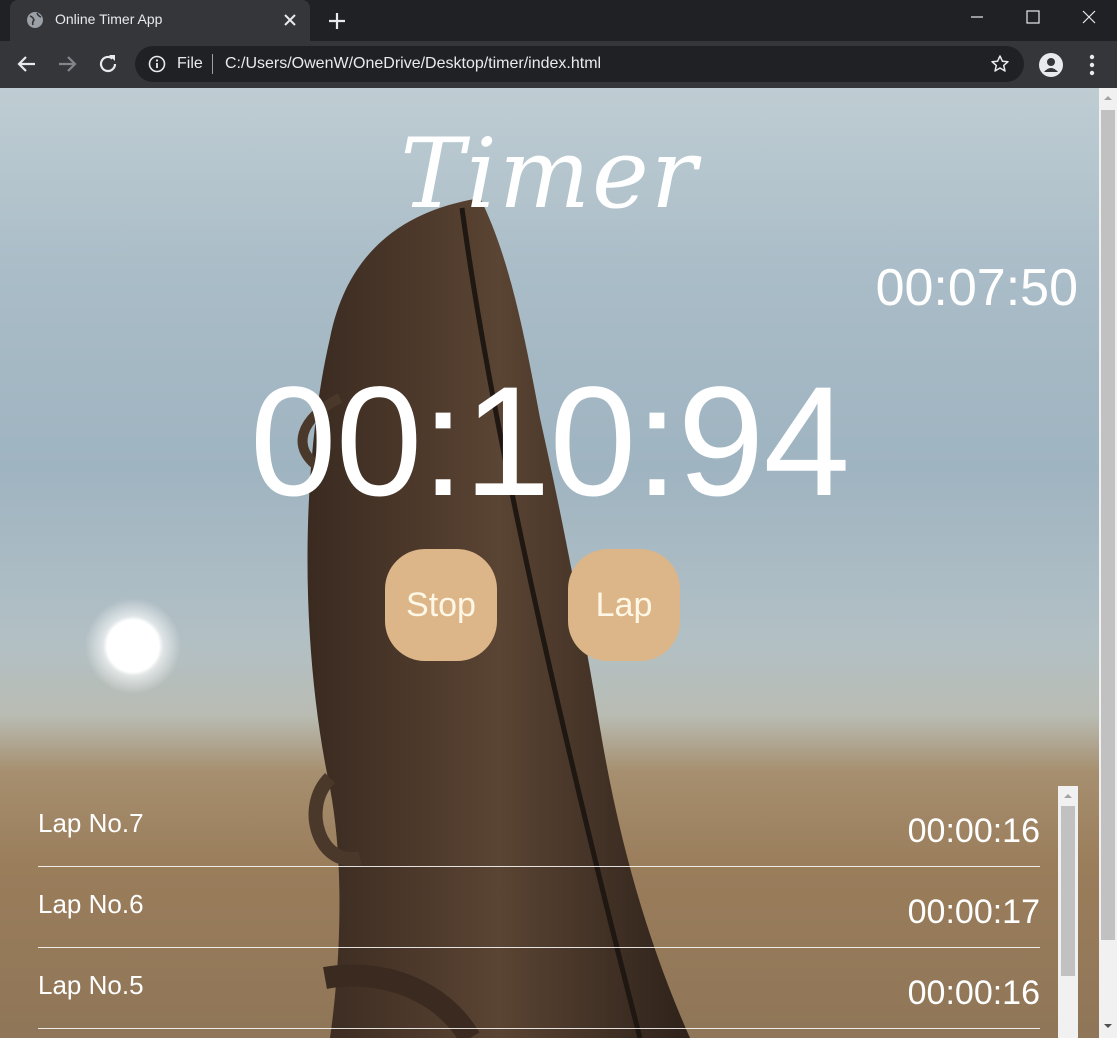 The image size is (1117, 1038). I want to click on lap-list-scrollbar, so click(1068, 912).